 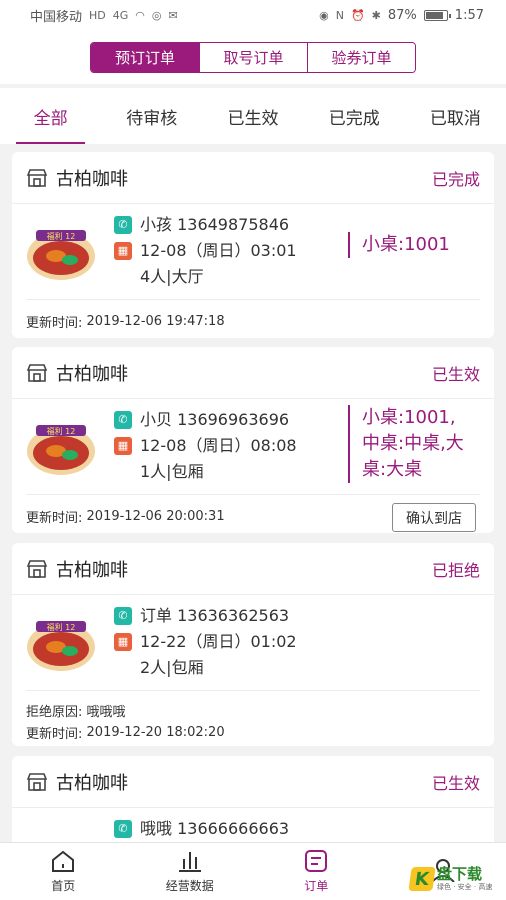 What do you see at coordinates (324, 15) in the screenshot?
I see `eye-icon: ◉` at bounding box center [324, 15].